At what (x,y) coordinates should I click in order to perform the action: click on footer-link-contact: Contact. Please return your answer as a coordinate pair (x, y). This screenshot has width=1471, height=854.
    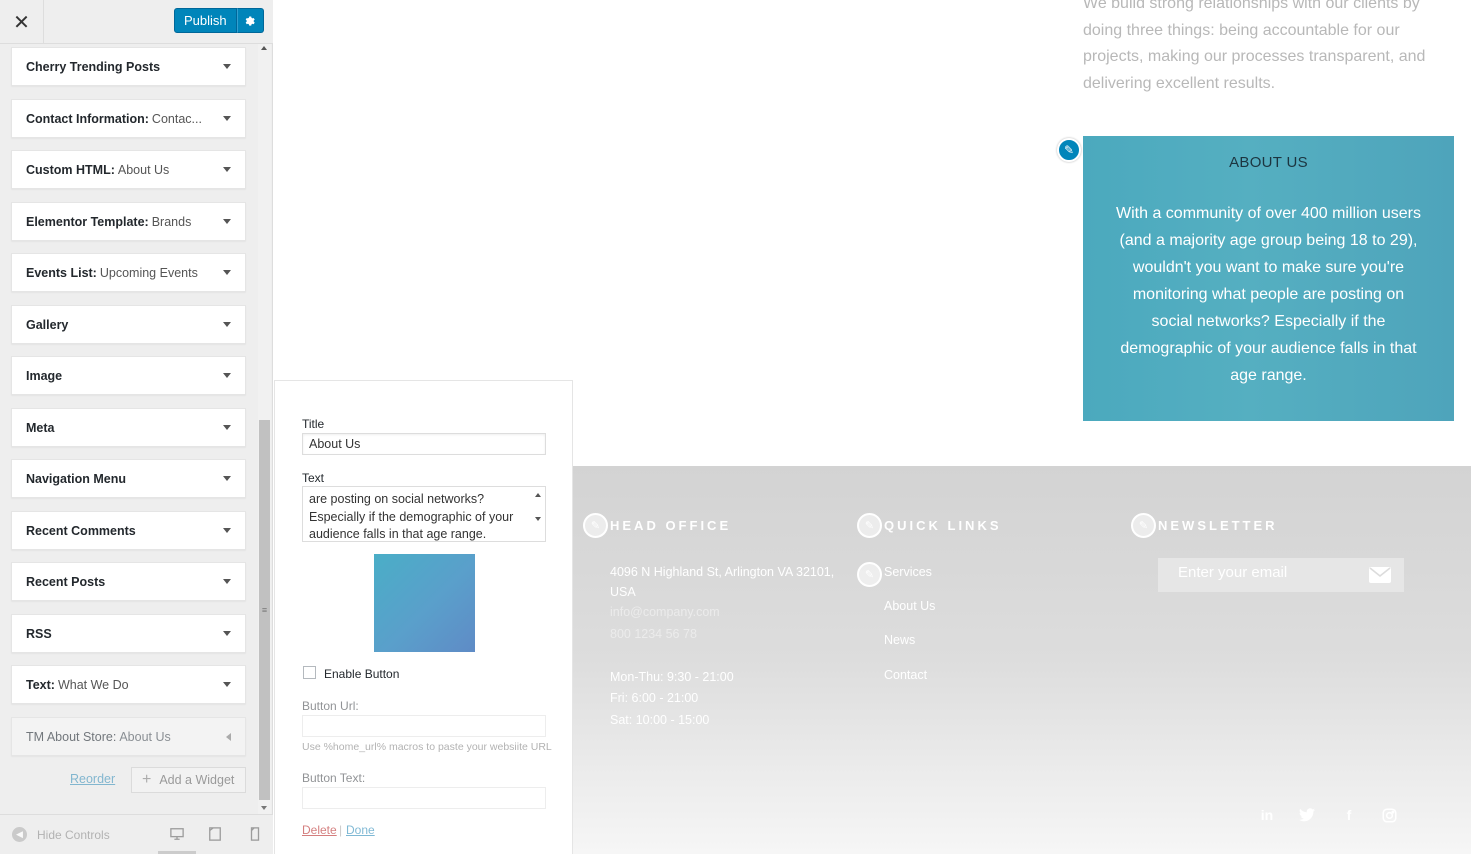
    Looking at the image, I should click on (905, 675).